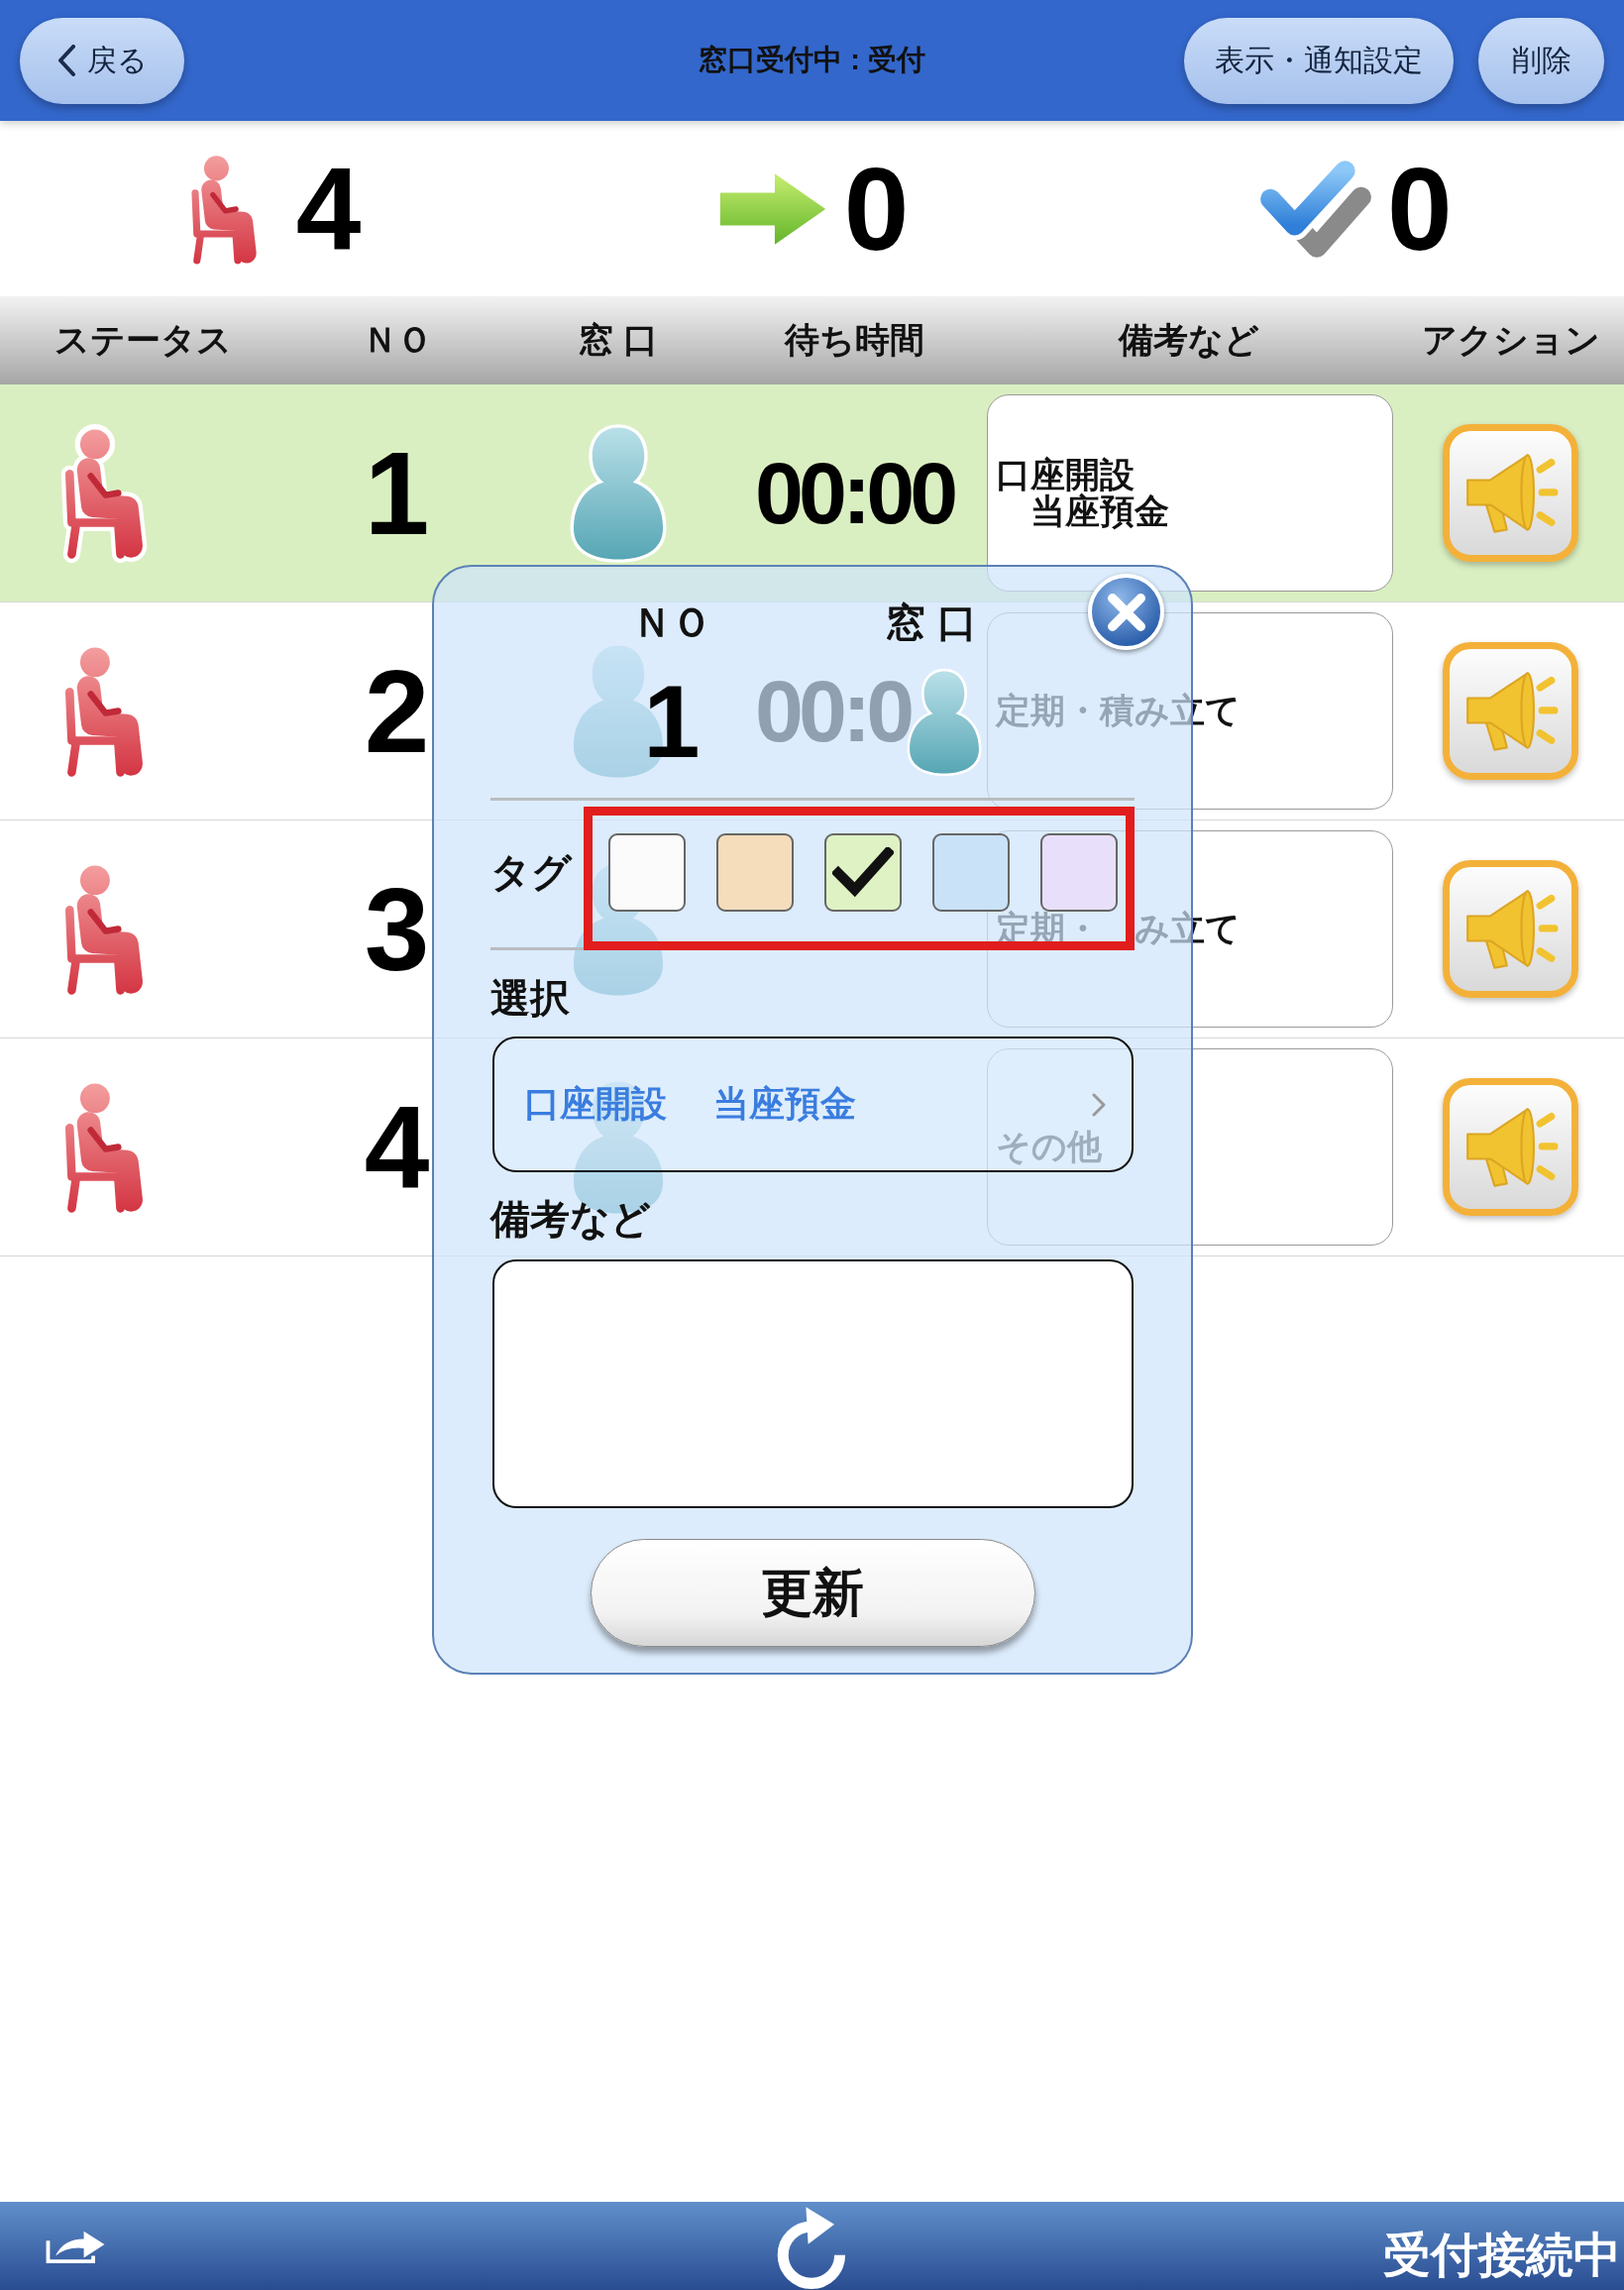 Image resolution: width=1624 pixels, height=2290 pixels. Describe the element at coordinates (834, 711) in the screenshot. I see `wait-time: 00:0` at that location.